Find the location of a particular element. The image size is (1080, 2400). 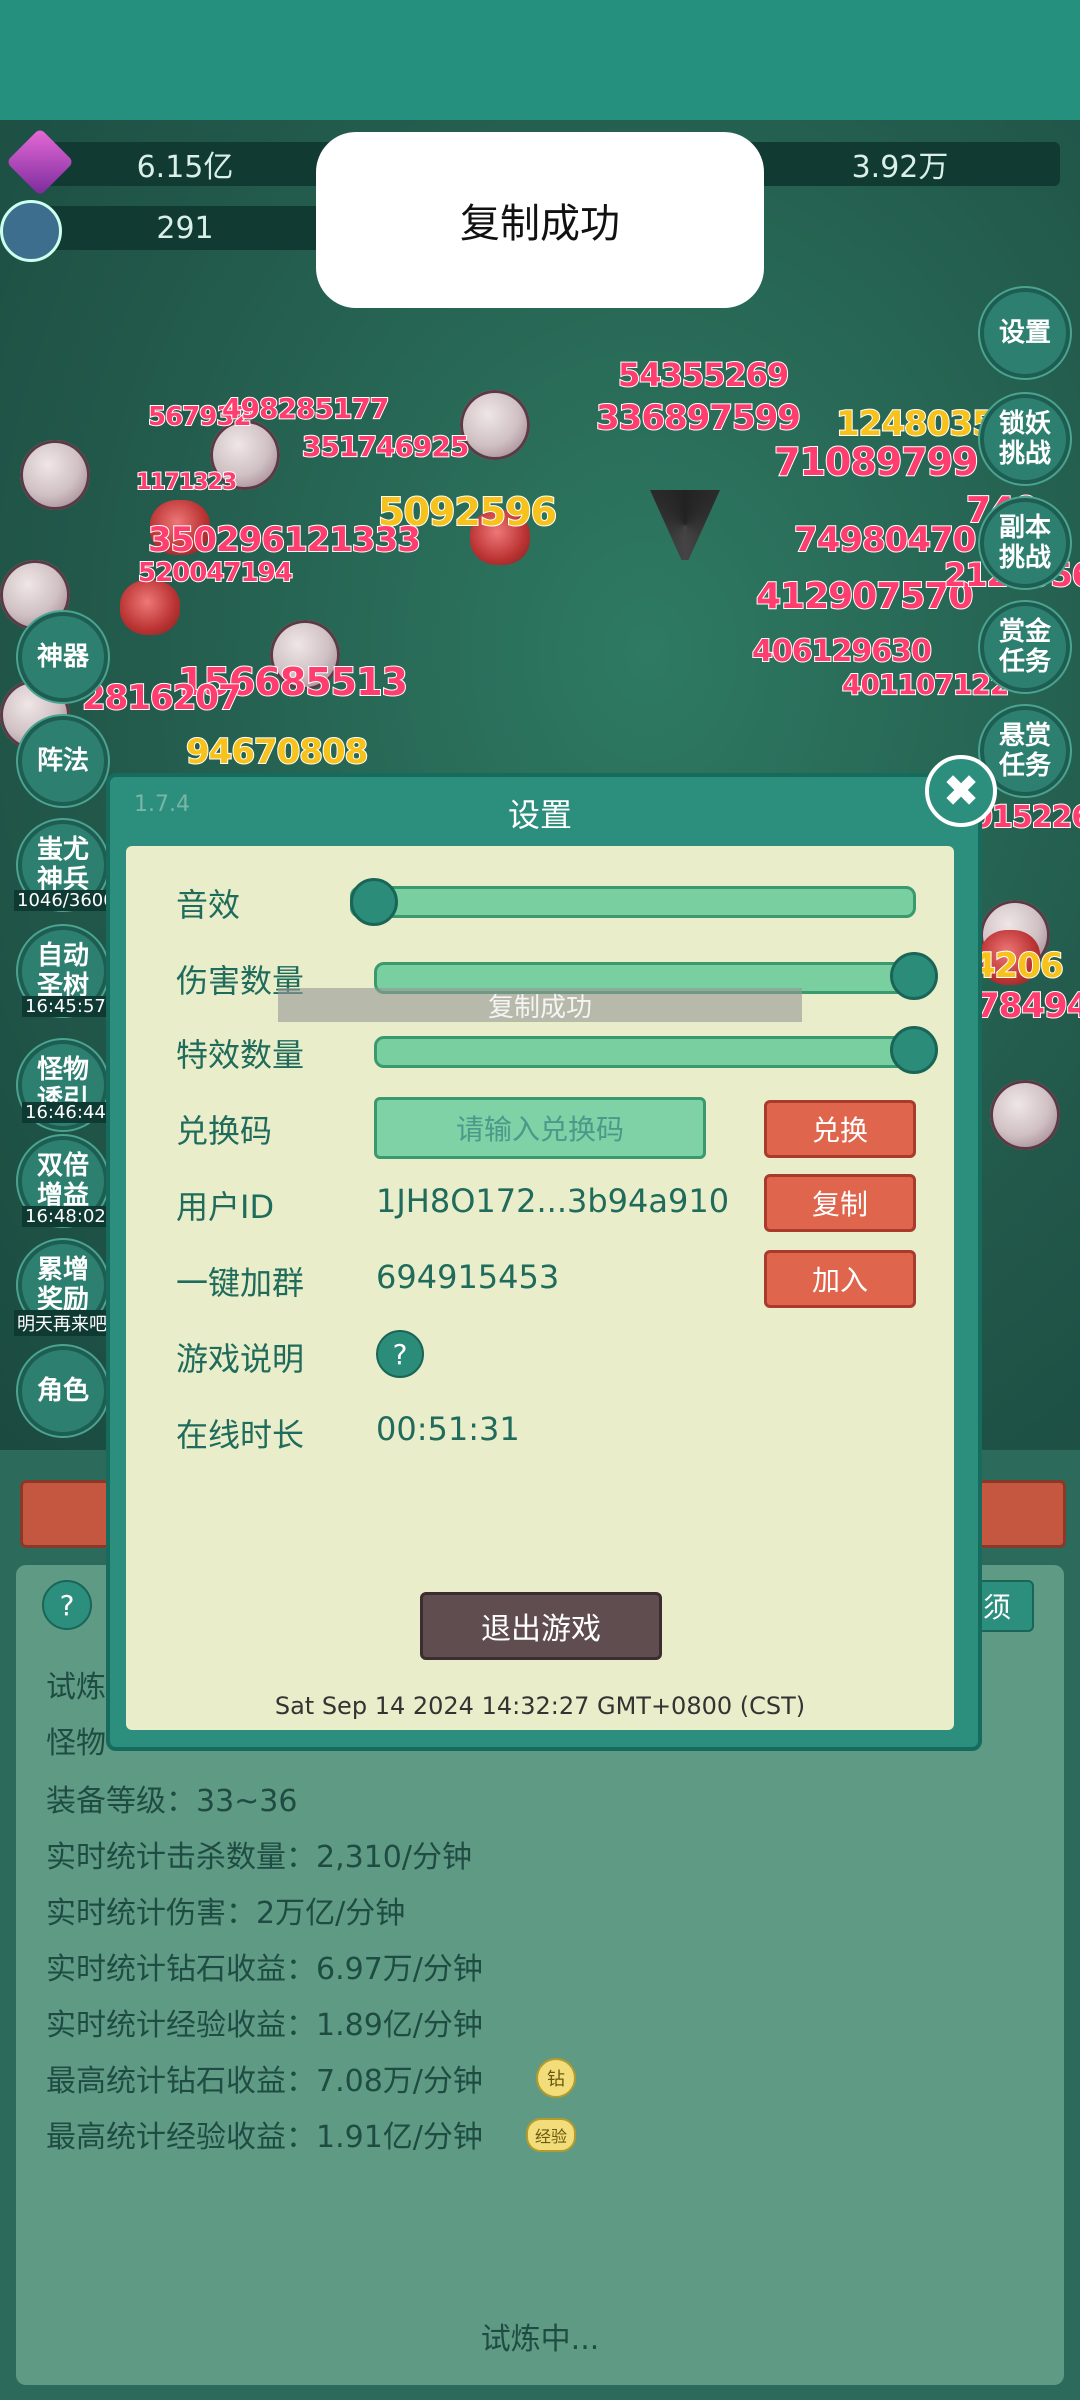

group-number-value: 694915453 is located at coordinates (468, 1277).